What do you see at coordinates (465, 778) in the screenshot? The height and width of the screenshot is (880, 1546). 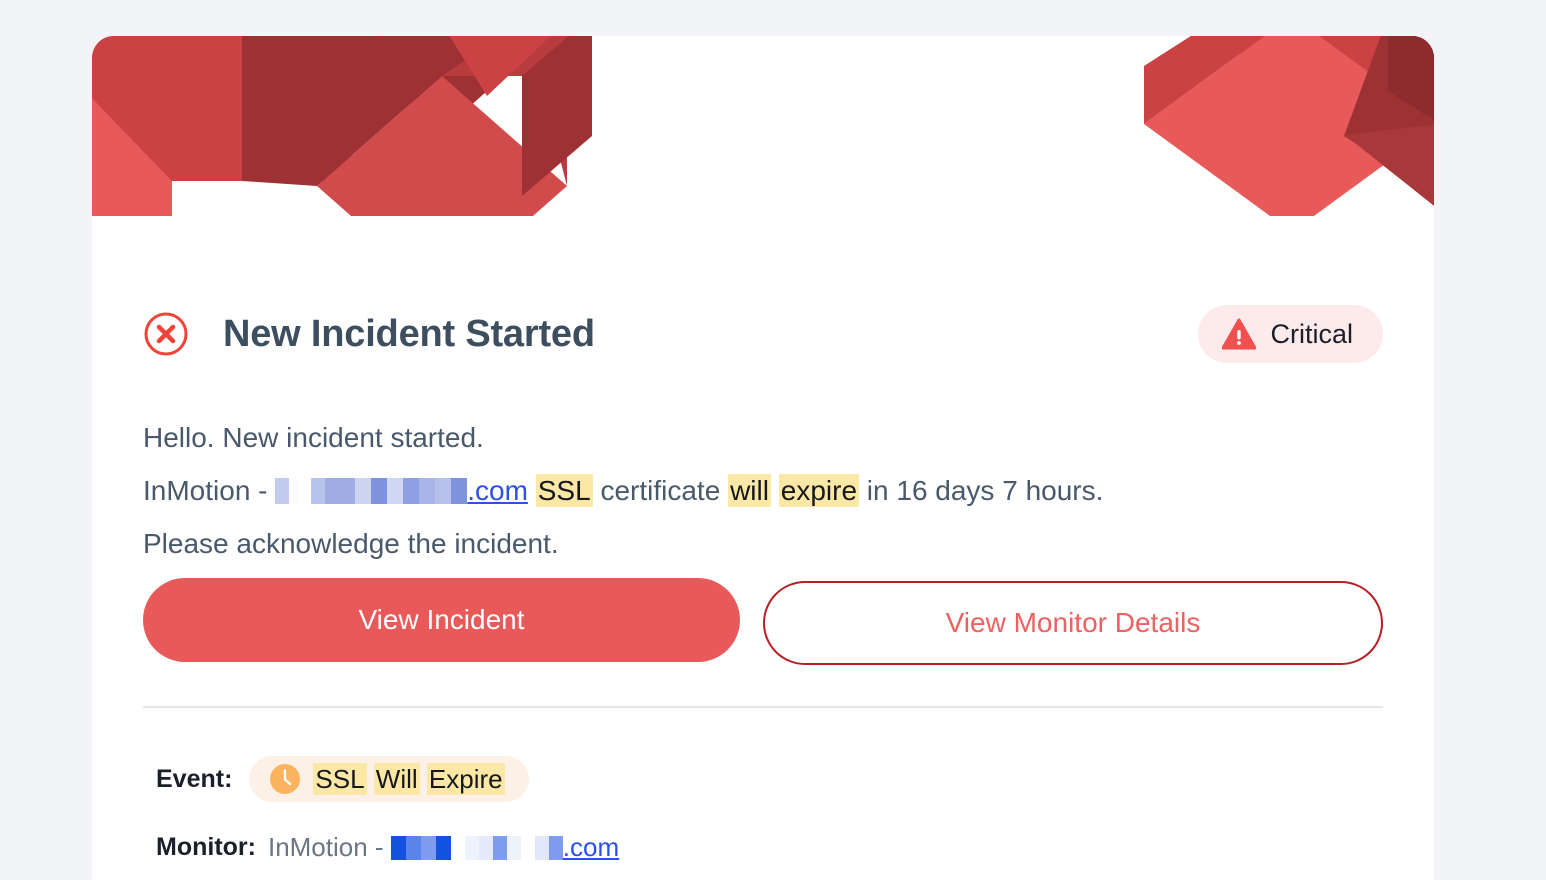 I see `event-highlight-expire: Expire` at bounding box center [465, 778].